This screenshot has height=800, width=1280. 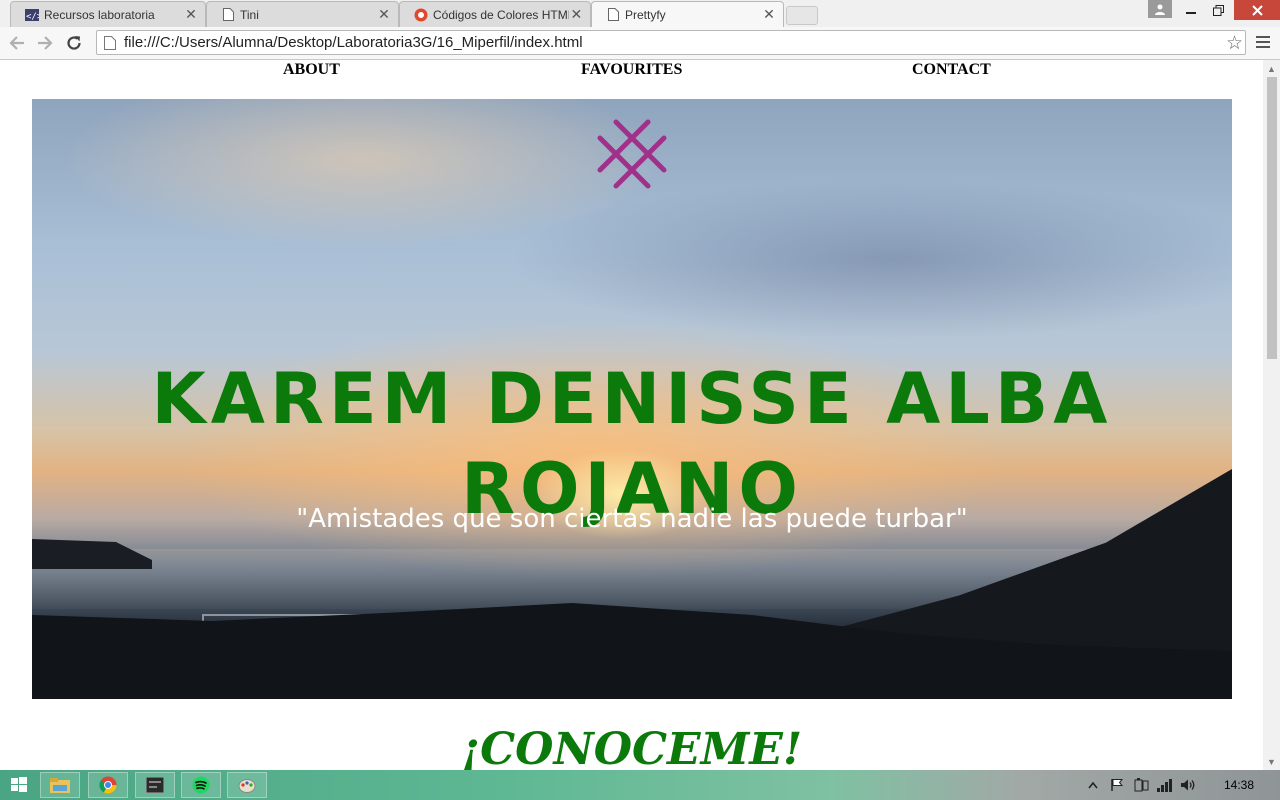 I want to click on scroll-up-arrow-icon: ▲, so click(x=1271, y=68).